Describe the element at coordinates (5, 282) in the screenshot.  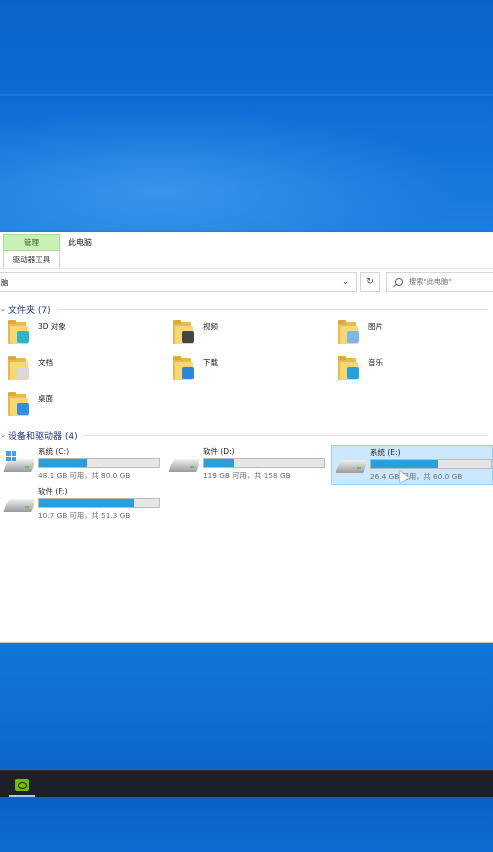
I see `address-text: 脑` at that location.